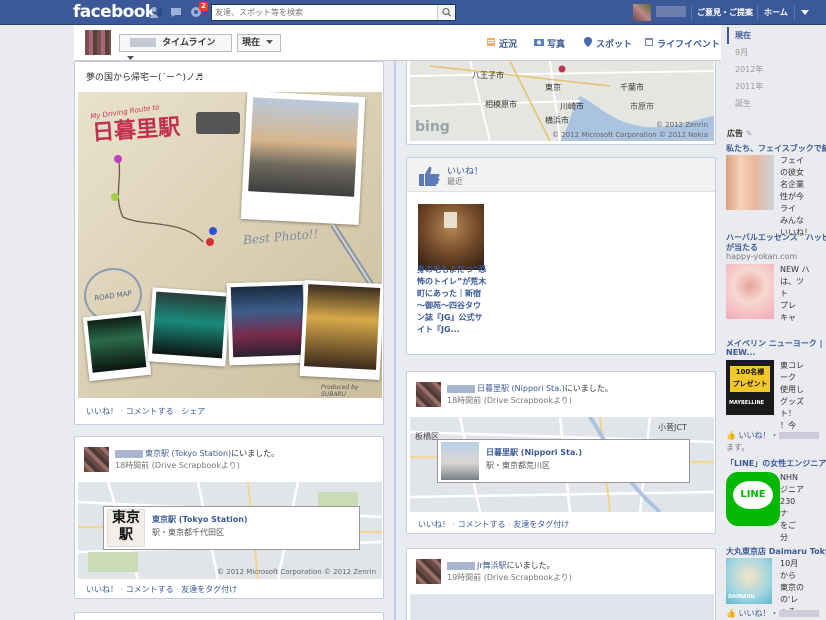 The image size is (826, 620). I want to click on nav-places: スポット, so click(614, 43).